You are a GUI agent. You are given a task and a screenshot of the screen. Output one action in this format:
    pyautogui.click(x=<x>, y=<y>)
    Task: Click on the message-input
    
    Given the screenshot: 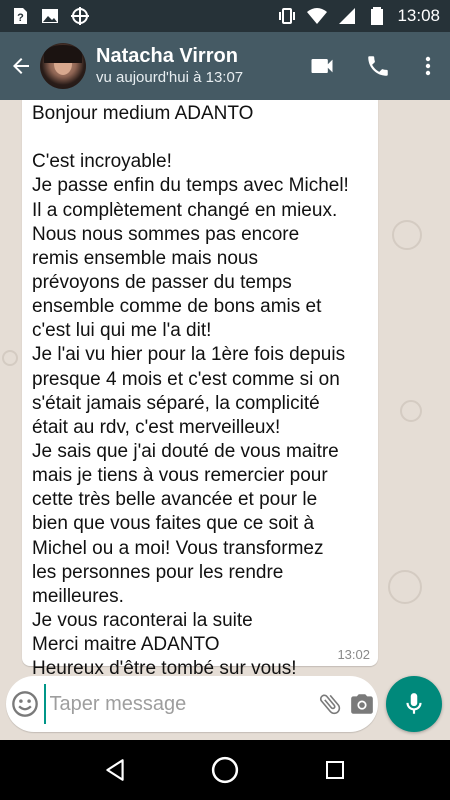 What is the action you would take?
    pyautogui.click(x=179, y=704)
    